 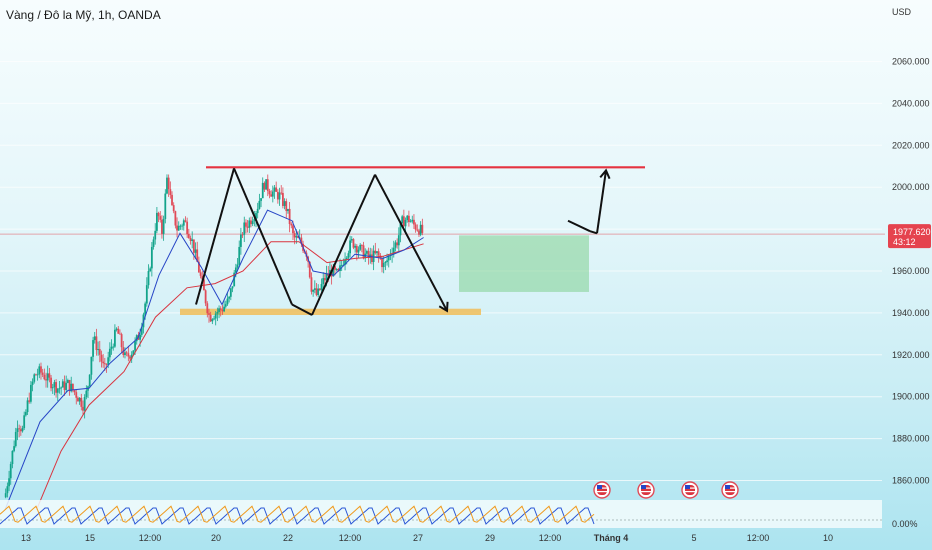 I want to click on x-tick-label: 29, so click(x=490, y=538).